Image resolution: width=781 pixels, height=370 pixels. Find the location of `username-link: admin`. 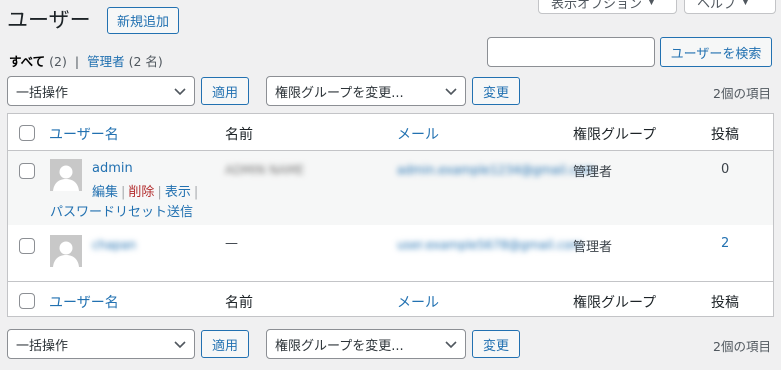

username-link: admin is located at coordinates (112, 168).